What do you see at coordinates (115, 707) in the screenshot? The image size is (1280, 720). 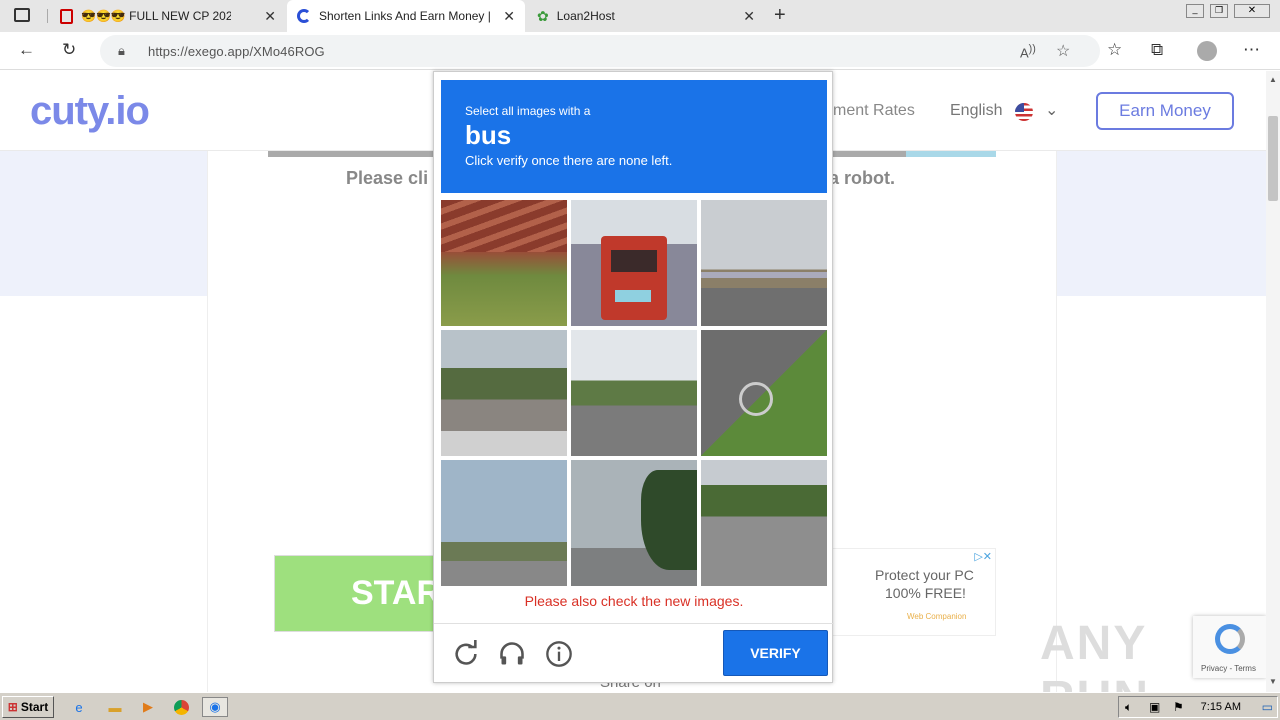 I see `folder-icon: ▬` at bounding box center [115, 707].